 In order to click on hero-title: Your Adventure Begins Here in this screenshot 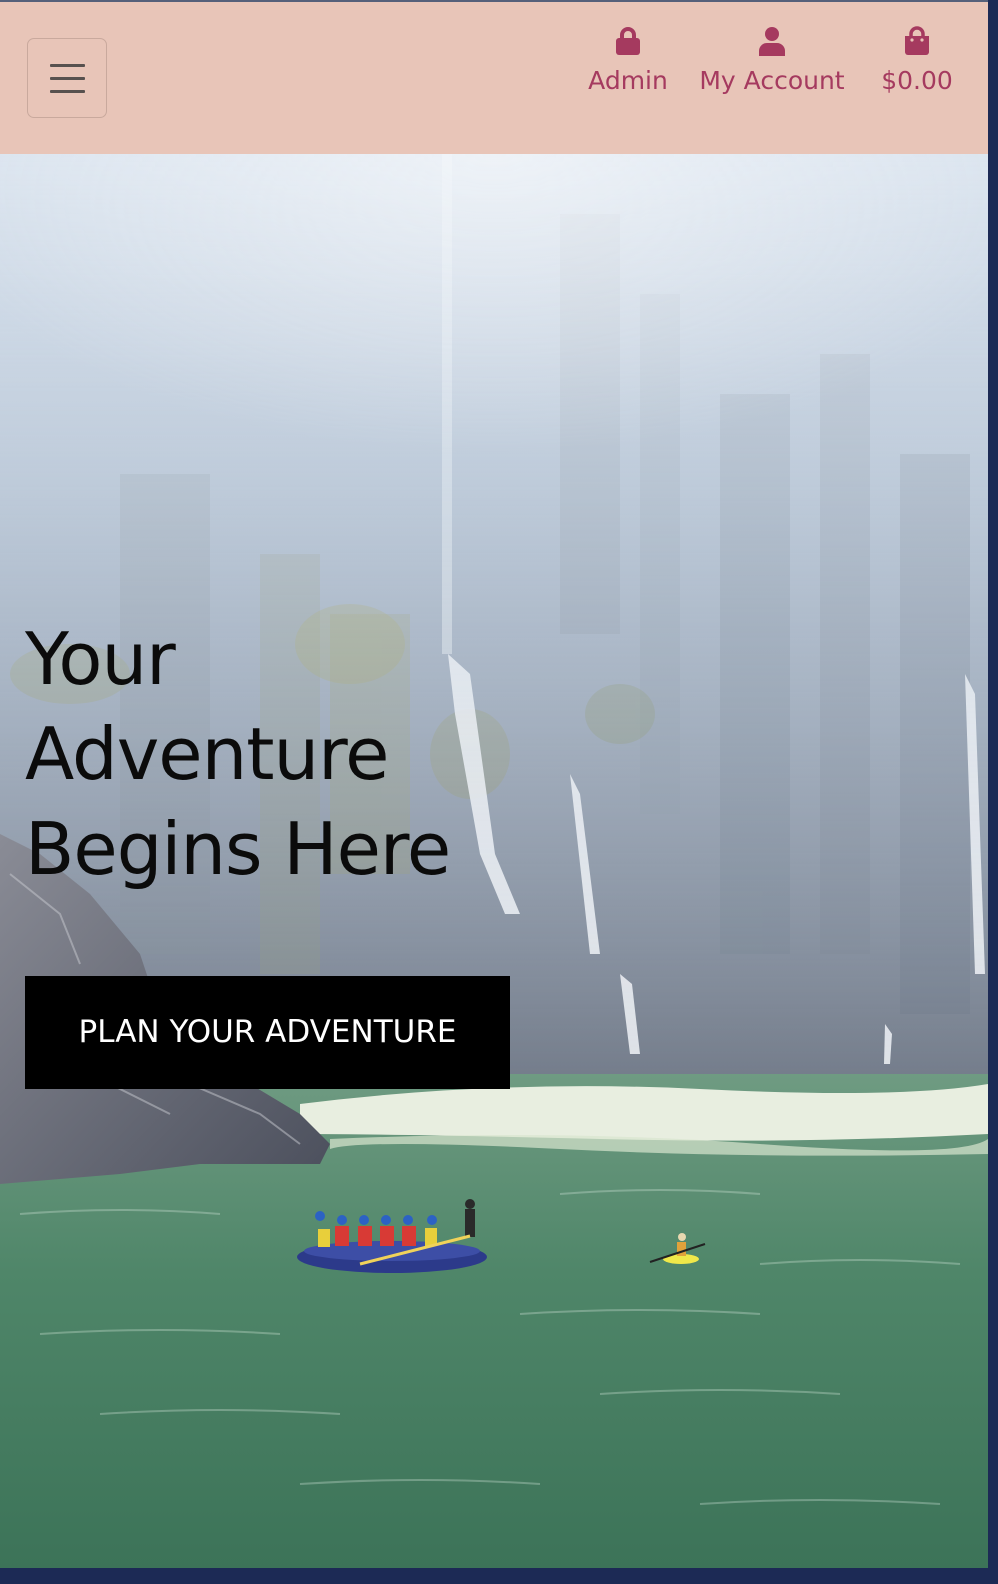, I will do `click(285, 754)`.